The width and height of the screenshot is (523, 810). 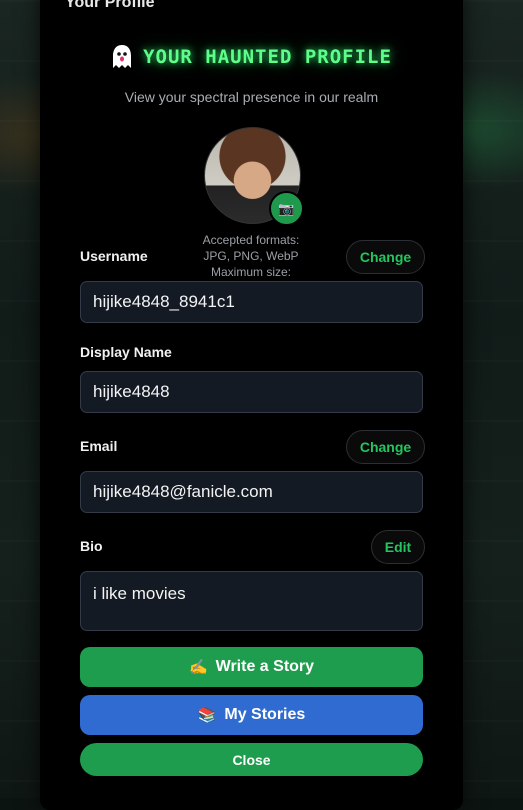 What do you see at coordinates (265, 666) in the screenshot?
I see `write-story-label: Write a Story` at bounding box center [265, 666].